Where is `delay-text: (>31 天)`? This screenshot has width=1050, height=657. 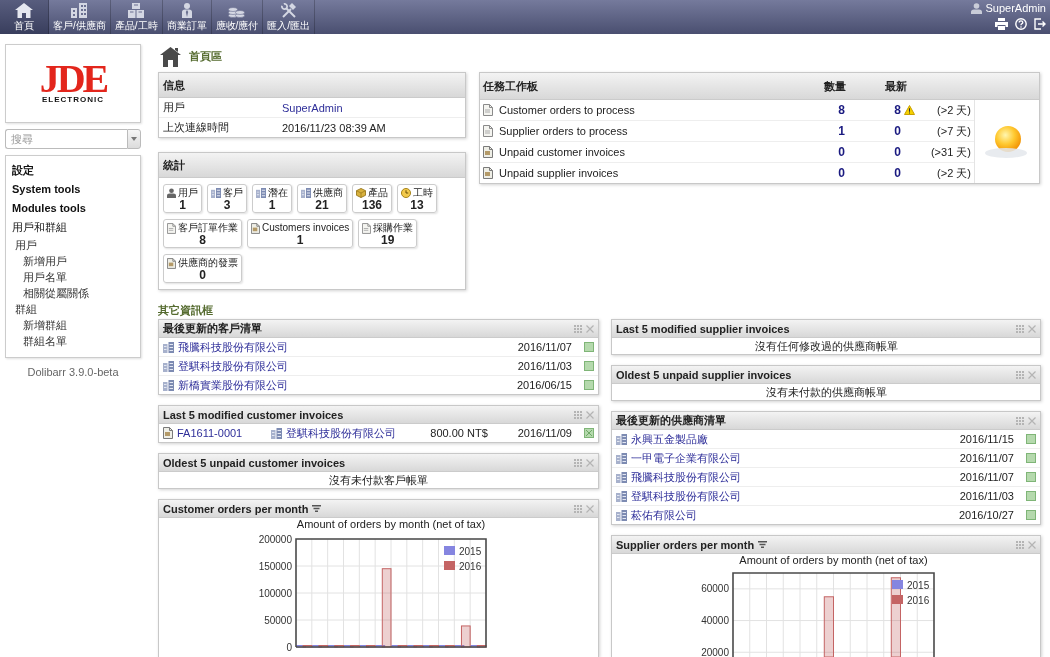 delay-text: (>31 天) is located at coordinates (950, 152).